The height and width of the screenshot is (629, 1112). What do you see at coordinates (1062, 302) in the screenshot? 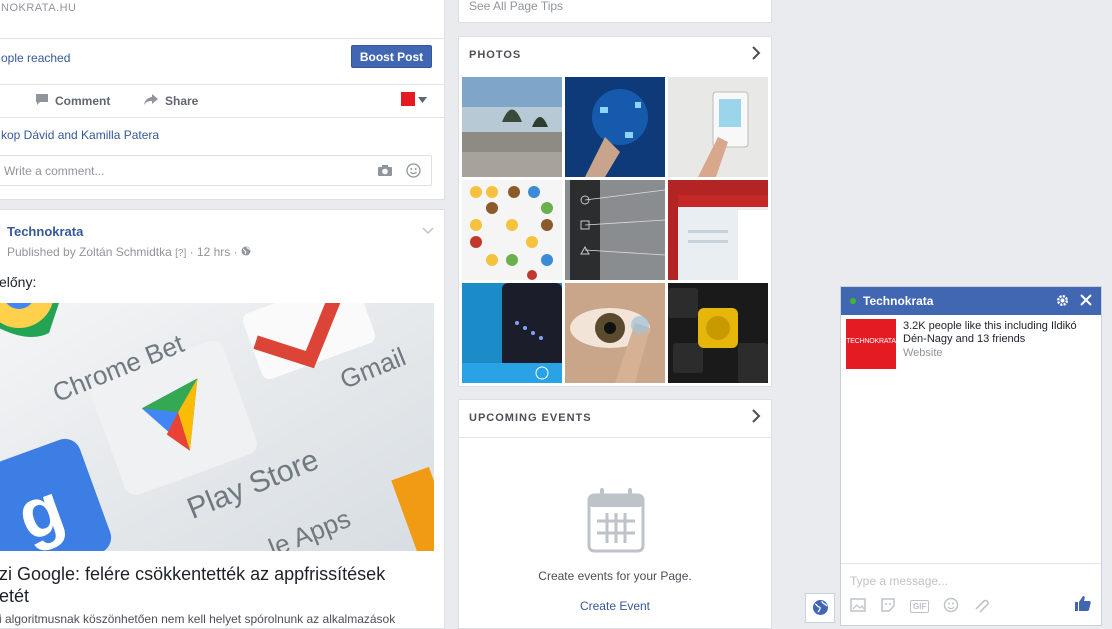
I see `gear-icon` at bounding box center [1062, 302].